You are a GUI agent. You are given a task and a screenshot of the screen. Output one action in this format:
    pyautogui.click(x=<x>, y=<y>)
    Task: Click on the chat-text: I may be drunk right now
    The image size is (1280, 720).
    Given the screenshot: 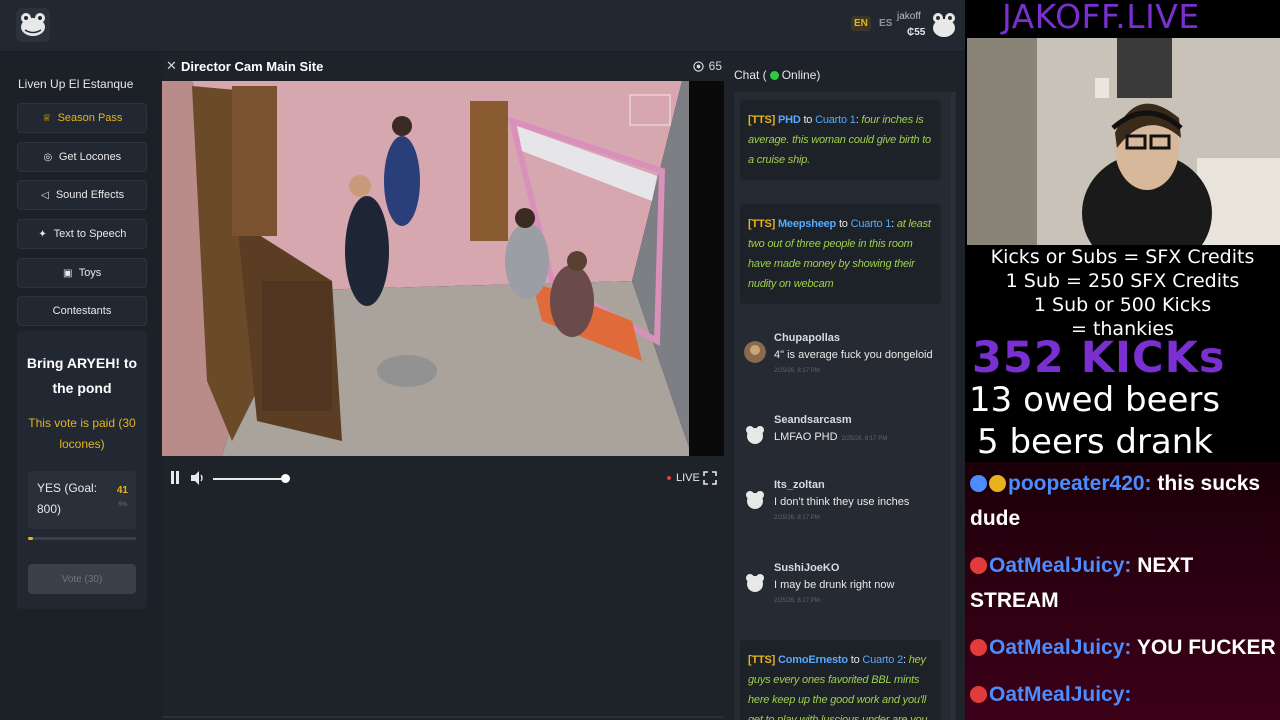 What is the action you would take?
    pyautogui.click(x=834, y=585)
    